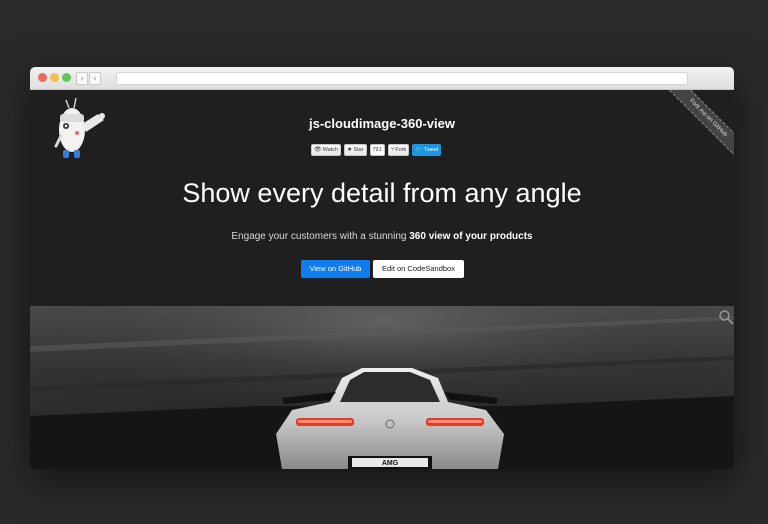 This screenshot has height=524, width=768. What do you see at coordinates (82, 78) in the screenshot?
I see `back-button: ‹` at bounding box center [82, 78].